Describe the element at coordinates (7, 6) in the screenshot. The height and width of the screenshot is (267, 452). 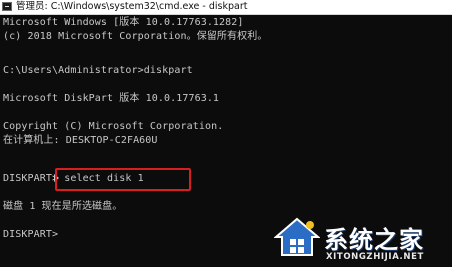
I see `cmd-icon` at that location.